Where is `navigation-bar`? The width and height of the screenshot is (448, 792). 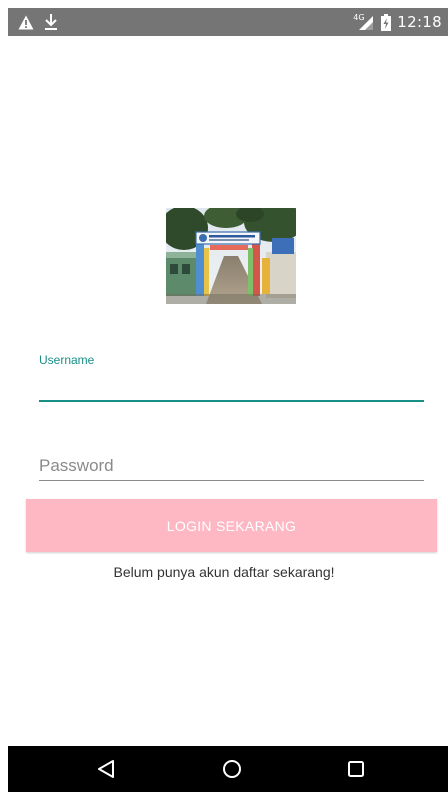 navigation-bar is located at coordinates (228, 769).